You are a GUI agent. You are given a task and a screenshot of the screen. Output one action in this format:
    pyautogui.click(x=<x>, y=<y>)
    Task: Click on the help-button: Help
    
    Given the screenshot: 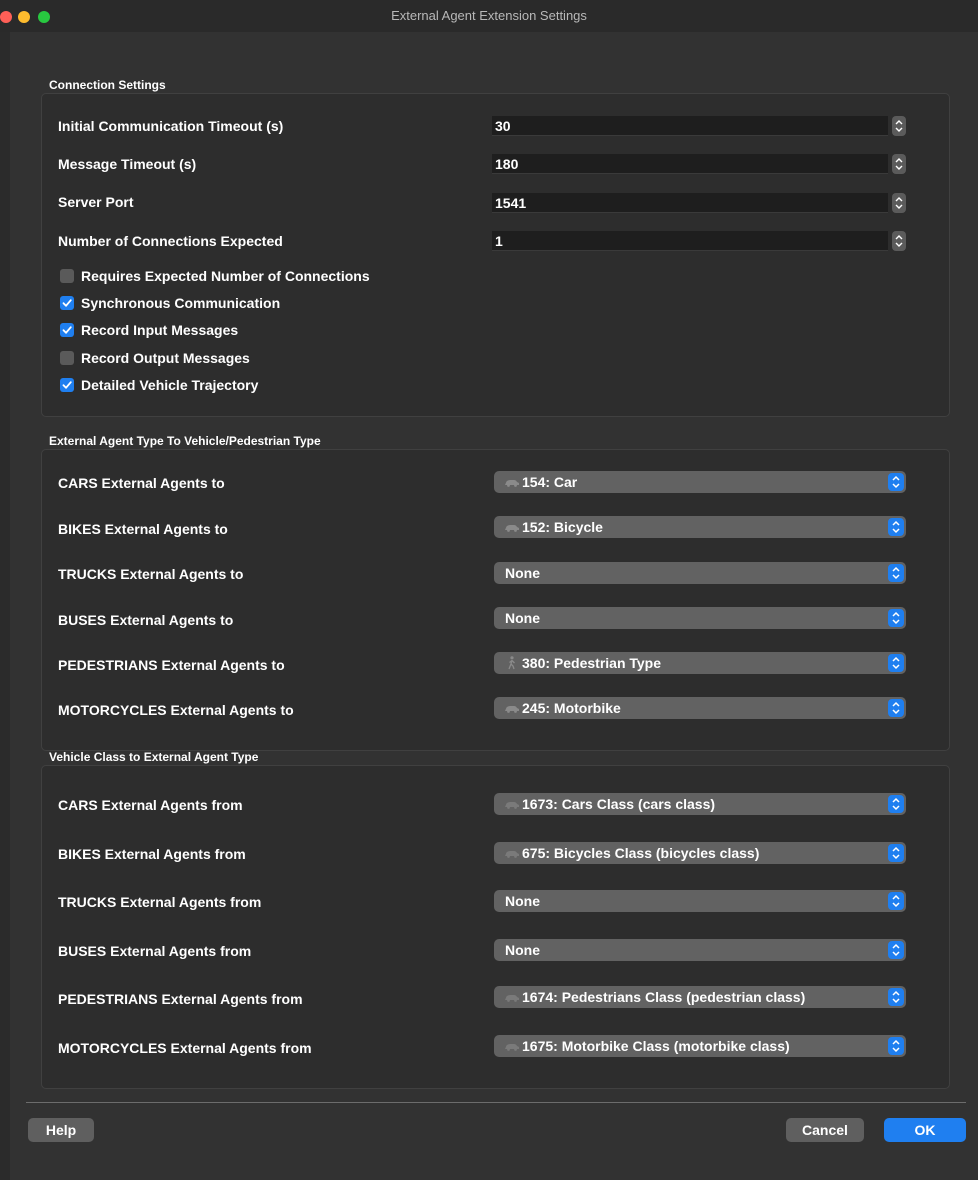 What is the action you would take?
    pyautogui.click(x=61, y=1130)
    